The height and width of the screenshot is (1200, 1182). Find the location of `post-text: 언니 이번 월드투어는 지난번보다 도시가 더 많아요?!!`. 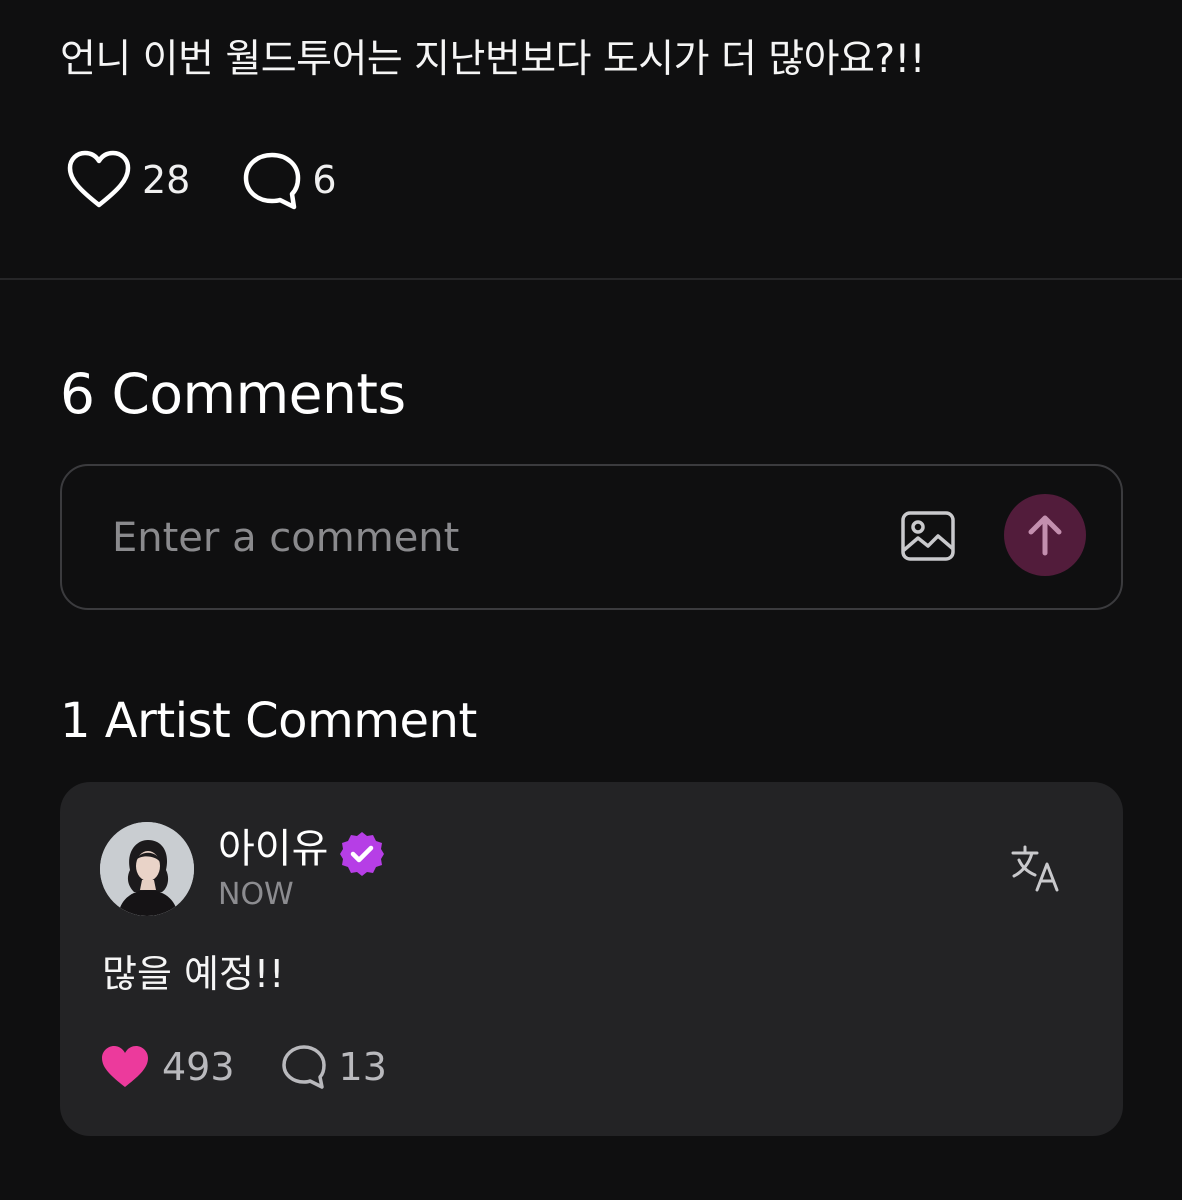

post-text: 언니 이번 월드투어는 지난번보다 도시가 더 많아요?!! is located at coordinates (492, 59).